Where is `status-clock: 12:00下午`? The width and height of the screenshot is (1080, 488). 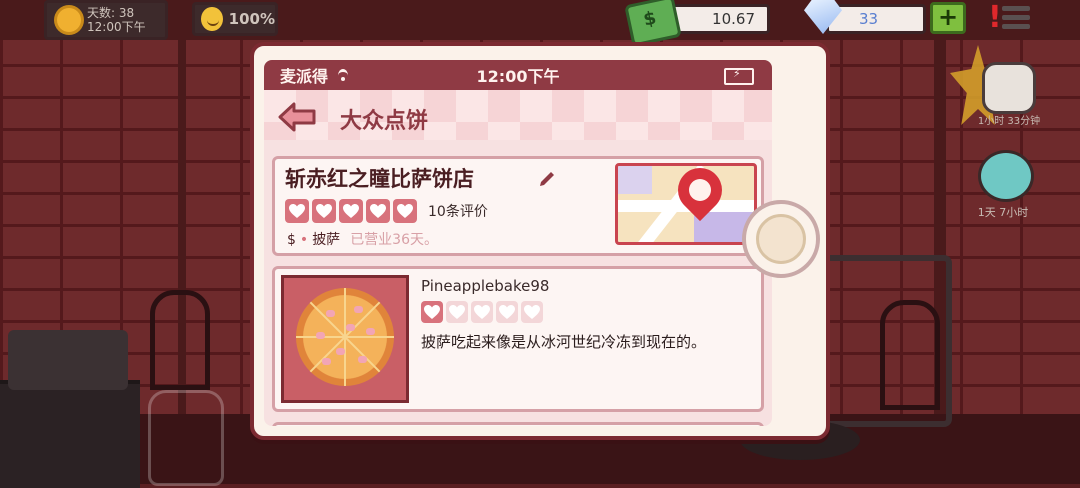 status-clock: 12:00下午 is located at coordinates (518, 76).